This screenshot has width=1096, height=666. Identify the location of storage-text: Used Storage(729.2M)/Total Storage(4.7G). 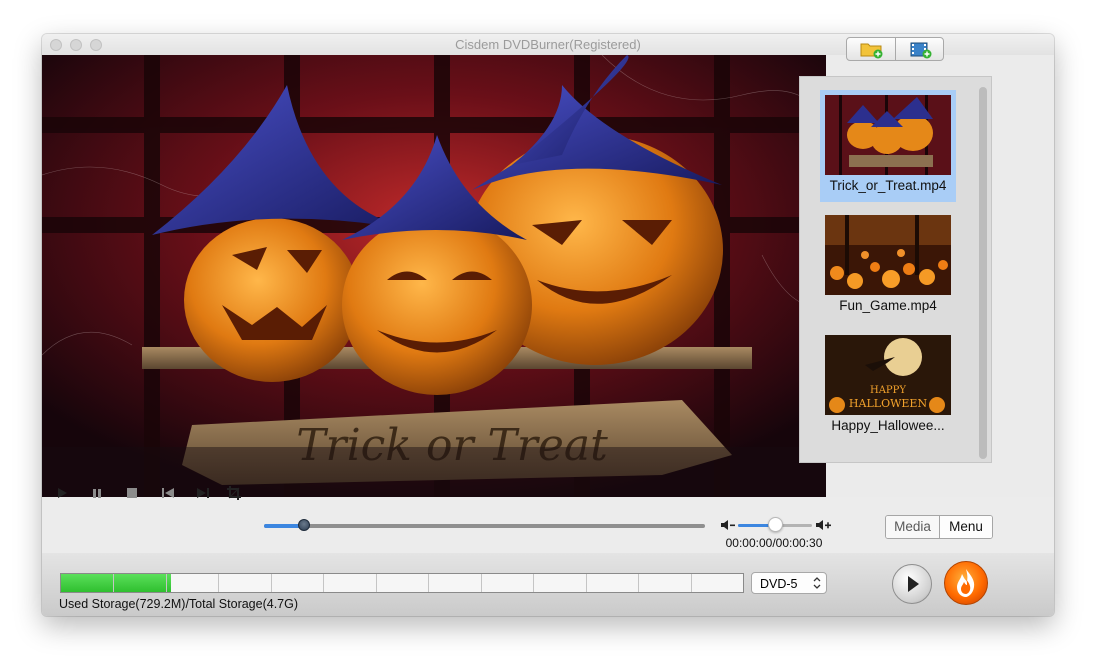
(179, 604).